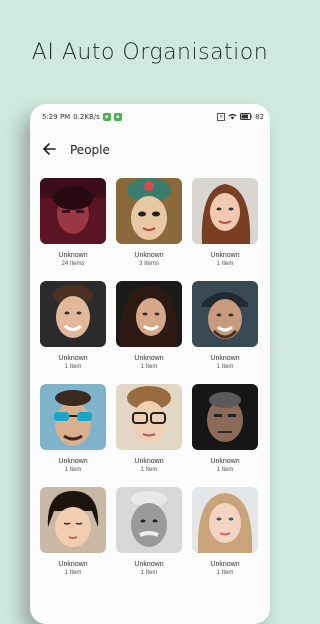  What do you see at coordinates (149, 264) in the screenshot?
I see `person-count: 3 Items` at bounding box center [149, 264].